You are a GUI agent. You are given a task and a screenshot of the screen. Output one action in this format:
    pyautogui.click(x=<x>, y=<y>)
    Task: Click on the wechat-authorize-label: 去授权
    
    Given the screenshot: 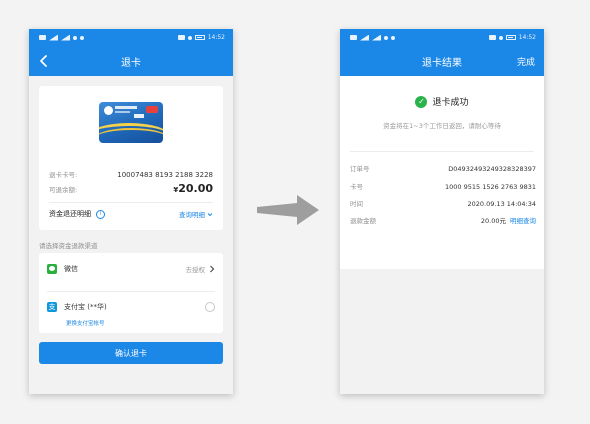 What is the action you would take?
    pyautogui.click(x=195, y=270)
    